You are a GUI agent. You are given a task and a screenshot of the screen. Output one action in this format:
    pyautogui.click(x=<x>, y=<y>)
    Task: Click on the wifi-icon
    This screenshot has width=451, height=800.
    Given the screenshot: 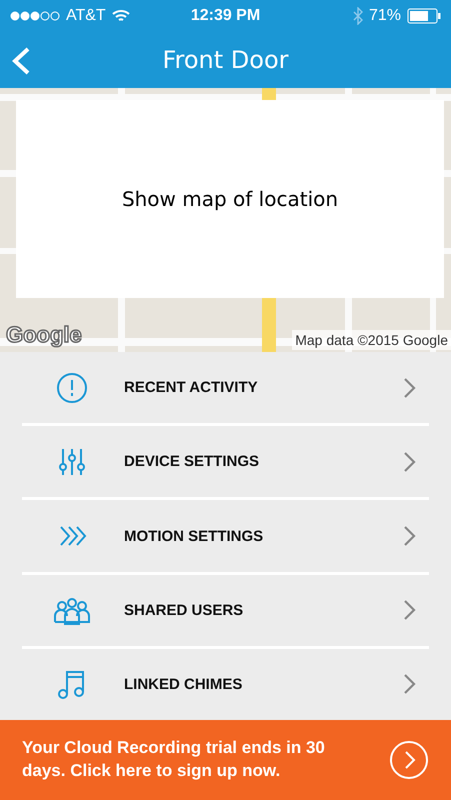 What is the action you would take?
    pyautogui.click(x=121, y=16)
    